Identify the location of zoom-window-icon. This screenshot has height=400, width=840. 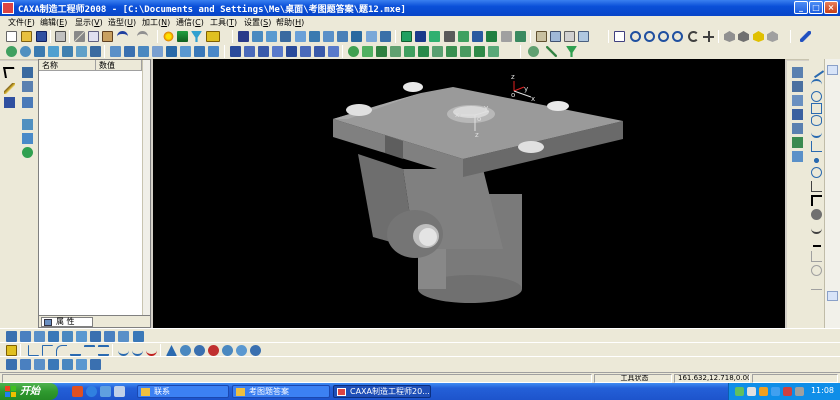
(635, 36).